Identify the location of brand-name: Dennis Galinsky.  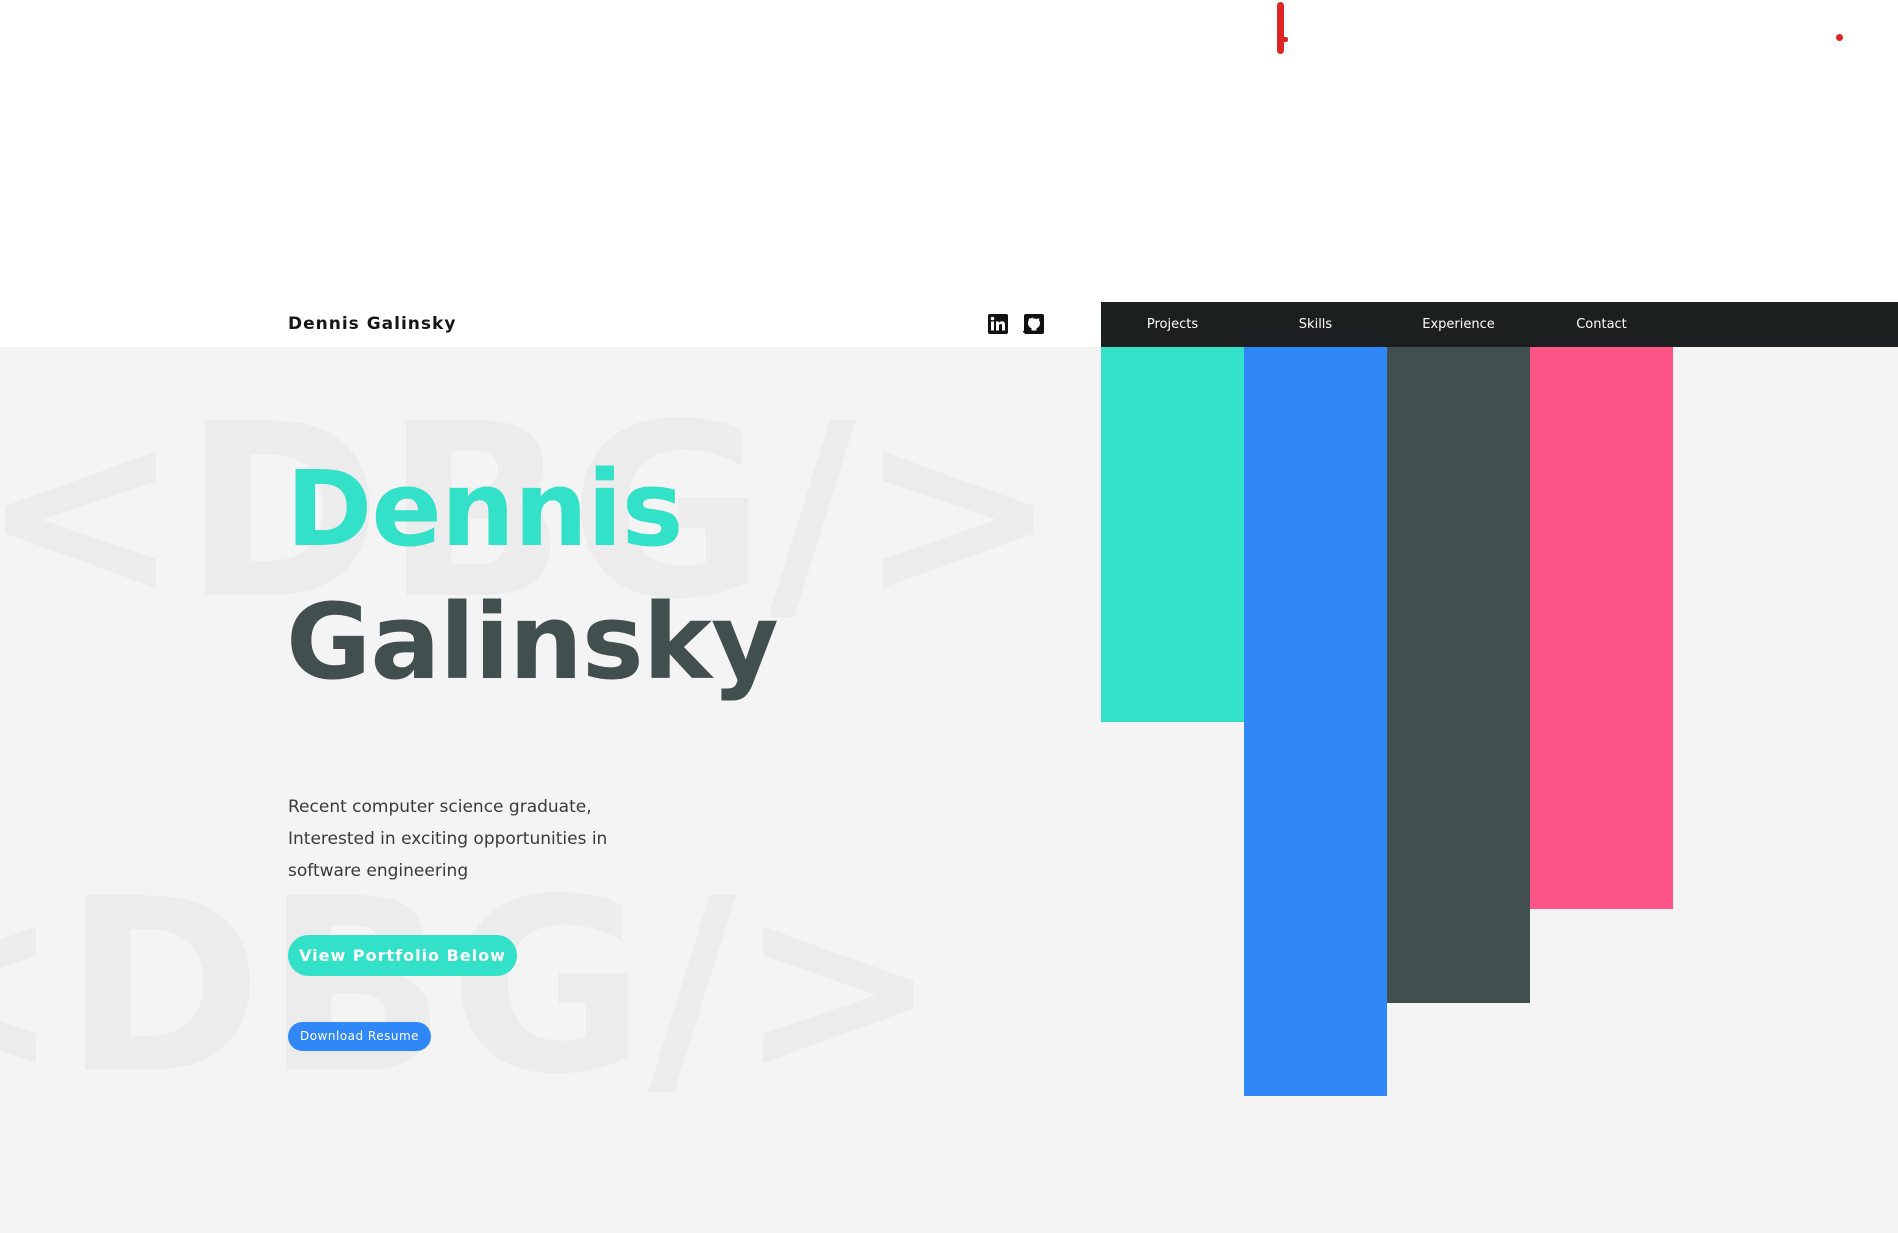
(372, 324).